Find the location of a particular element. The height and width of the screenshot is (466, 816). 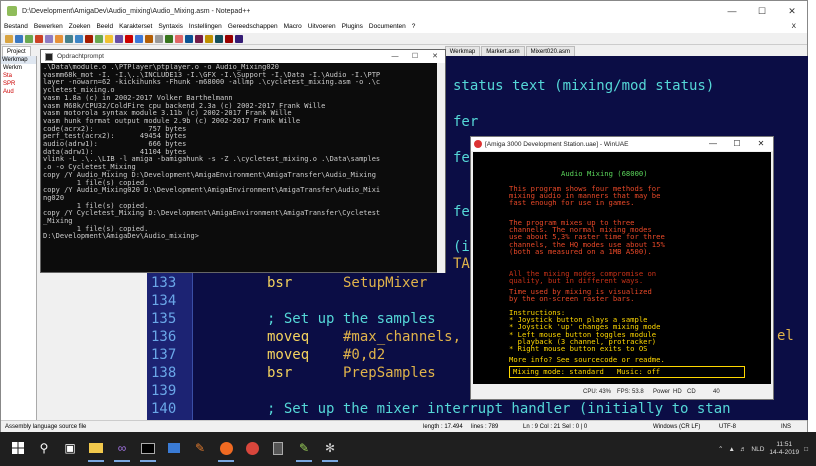

menu-help: ? is located at coordinates (414, 27).